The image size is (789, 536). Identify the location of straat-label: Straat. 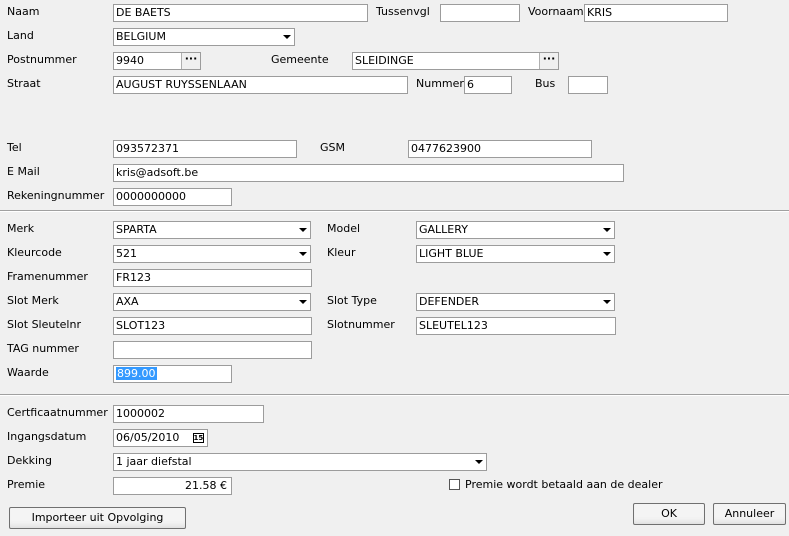
(24, 83).